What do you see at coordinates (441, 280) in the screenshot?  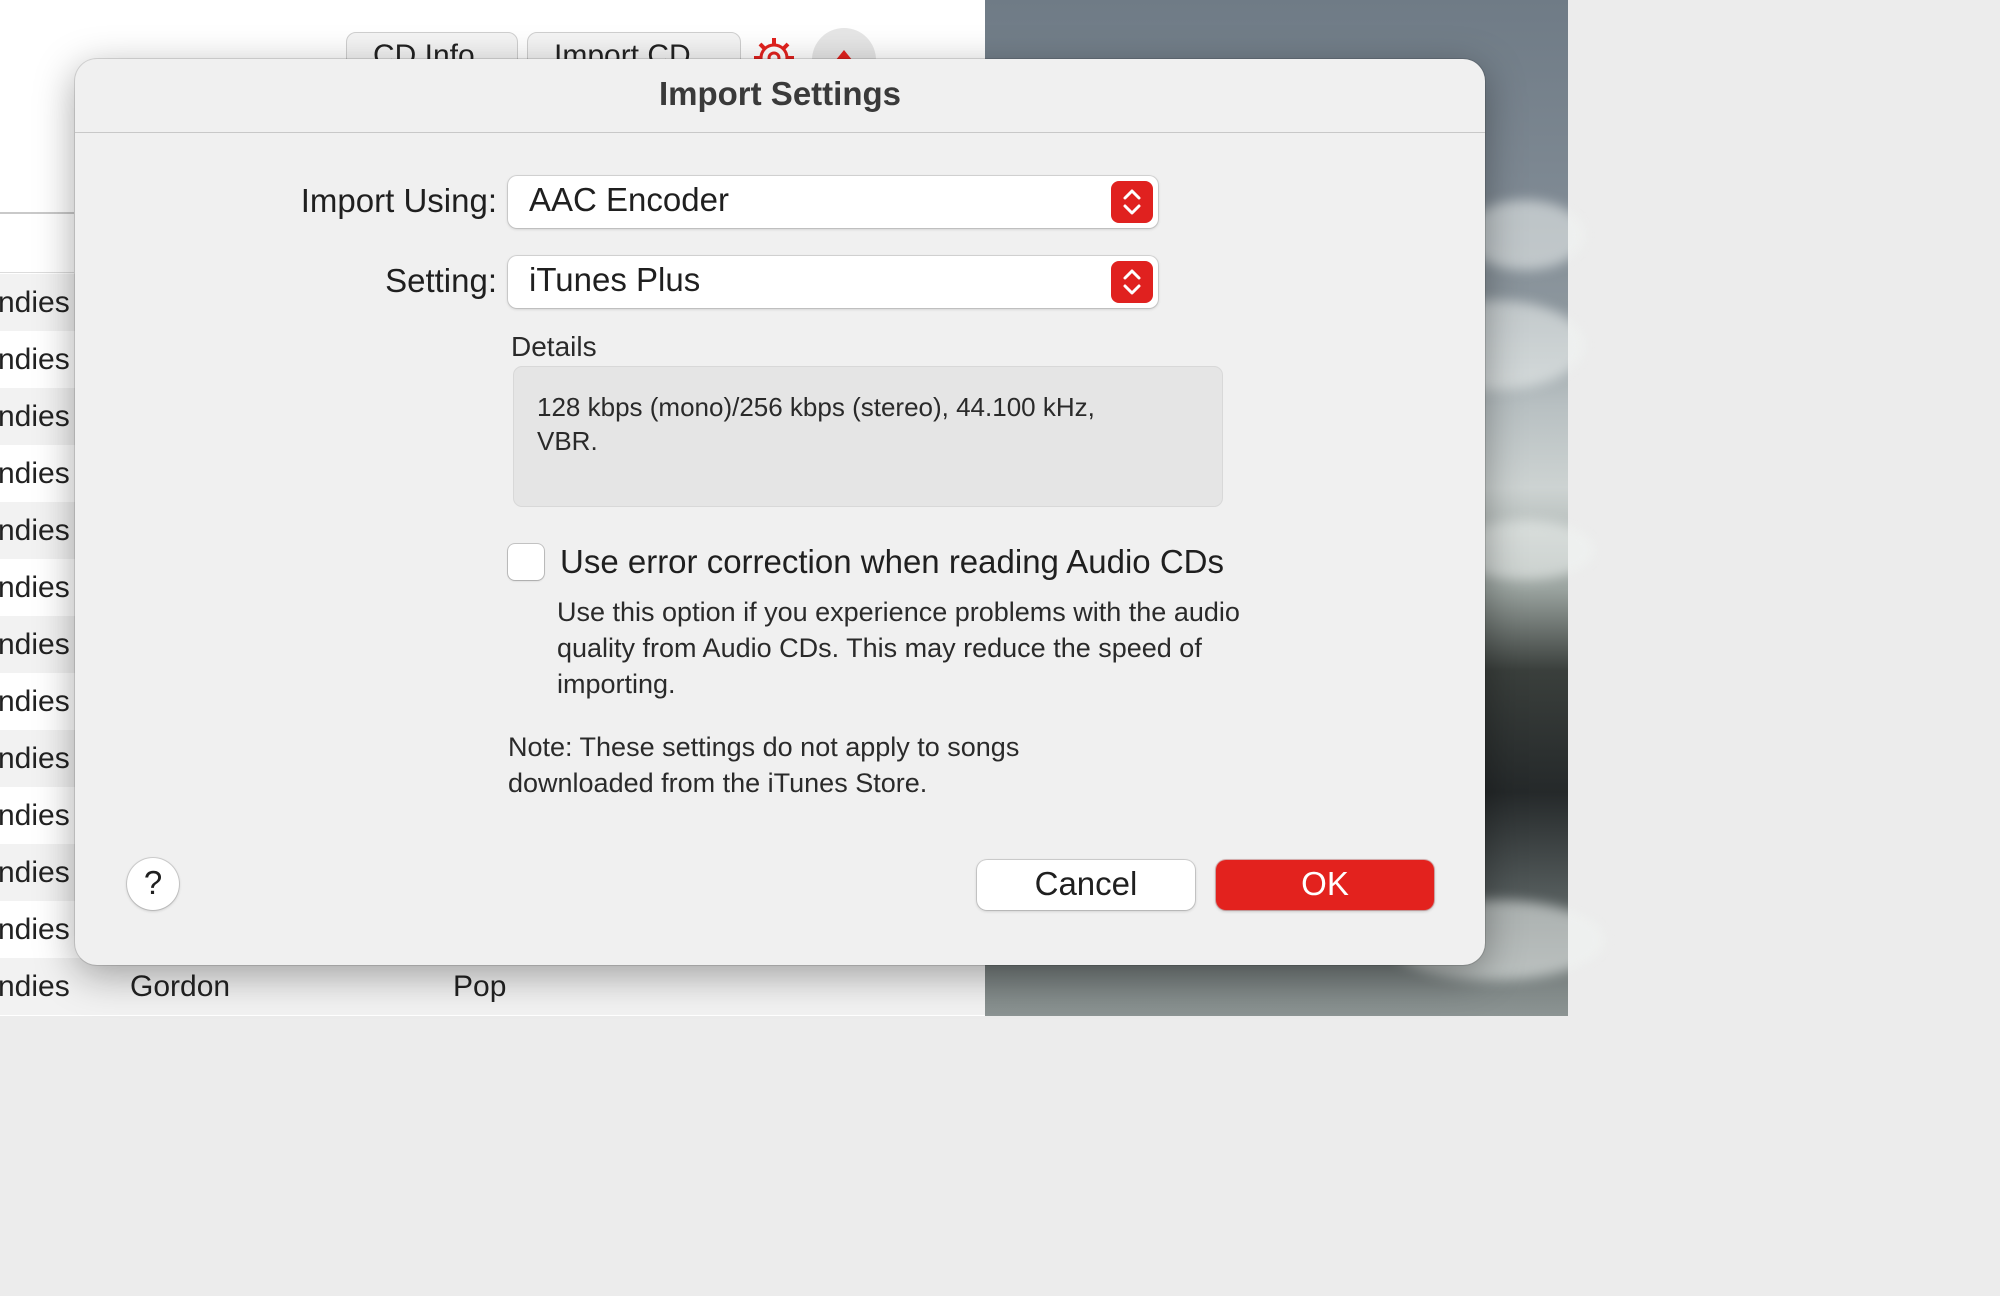 I see `setting-label: Setting:` at bounding box center [441, 280].